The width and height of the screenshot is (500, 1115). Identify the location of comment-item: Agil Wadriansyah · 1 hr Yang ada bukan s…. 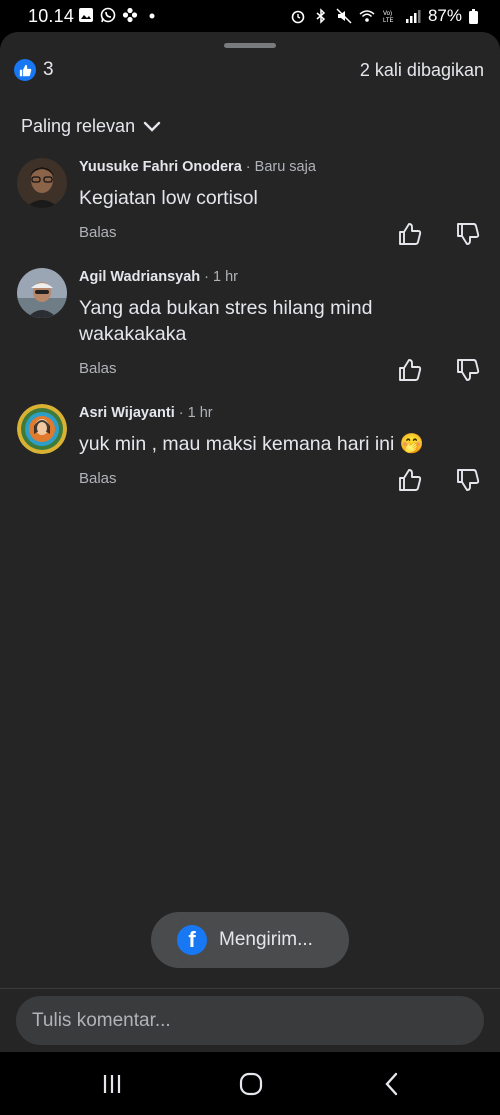
(250, 325).